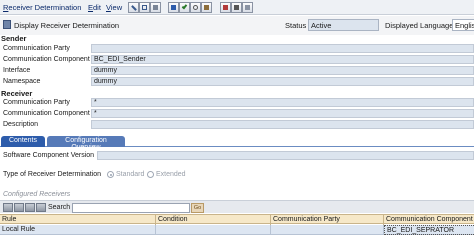 This screenshot has width=474, height=251. What do you see at coordinates (7, 24) in the screenshot?
I see `receiver-determination-icon` at bounding box center [7, 24].